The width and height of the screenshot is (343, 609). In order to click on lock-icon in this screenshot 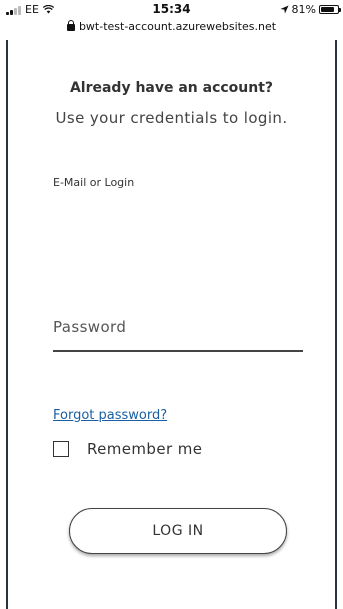, I will do `click(70, 25)`.